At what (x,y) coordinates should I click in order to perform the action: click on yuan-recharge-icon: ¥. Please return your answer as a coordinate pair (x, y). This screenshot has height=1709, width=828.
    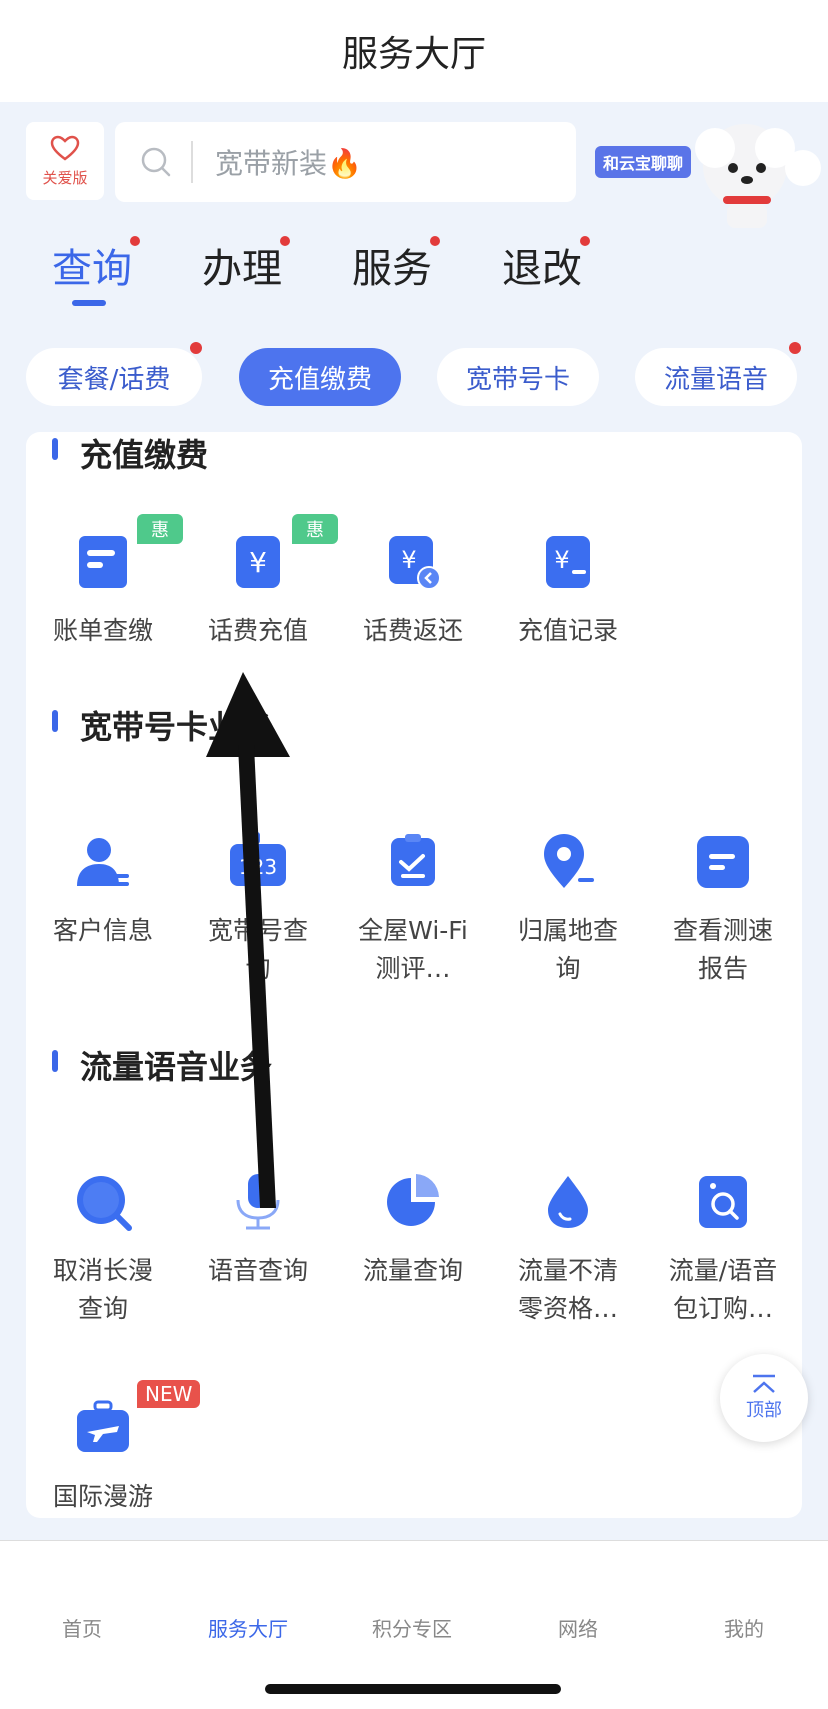
    Looking at the image, I should click on (258, 562).